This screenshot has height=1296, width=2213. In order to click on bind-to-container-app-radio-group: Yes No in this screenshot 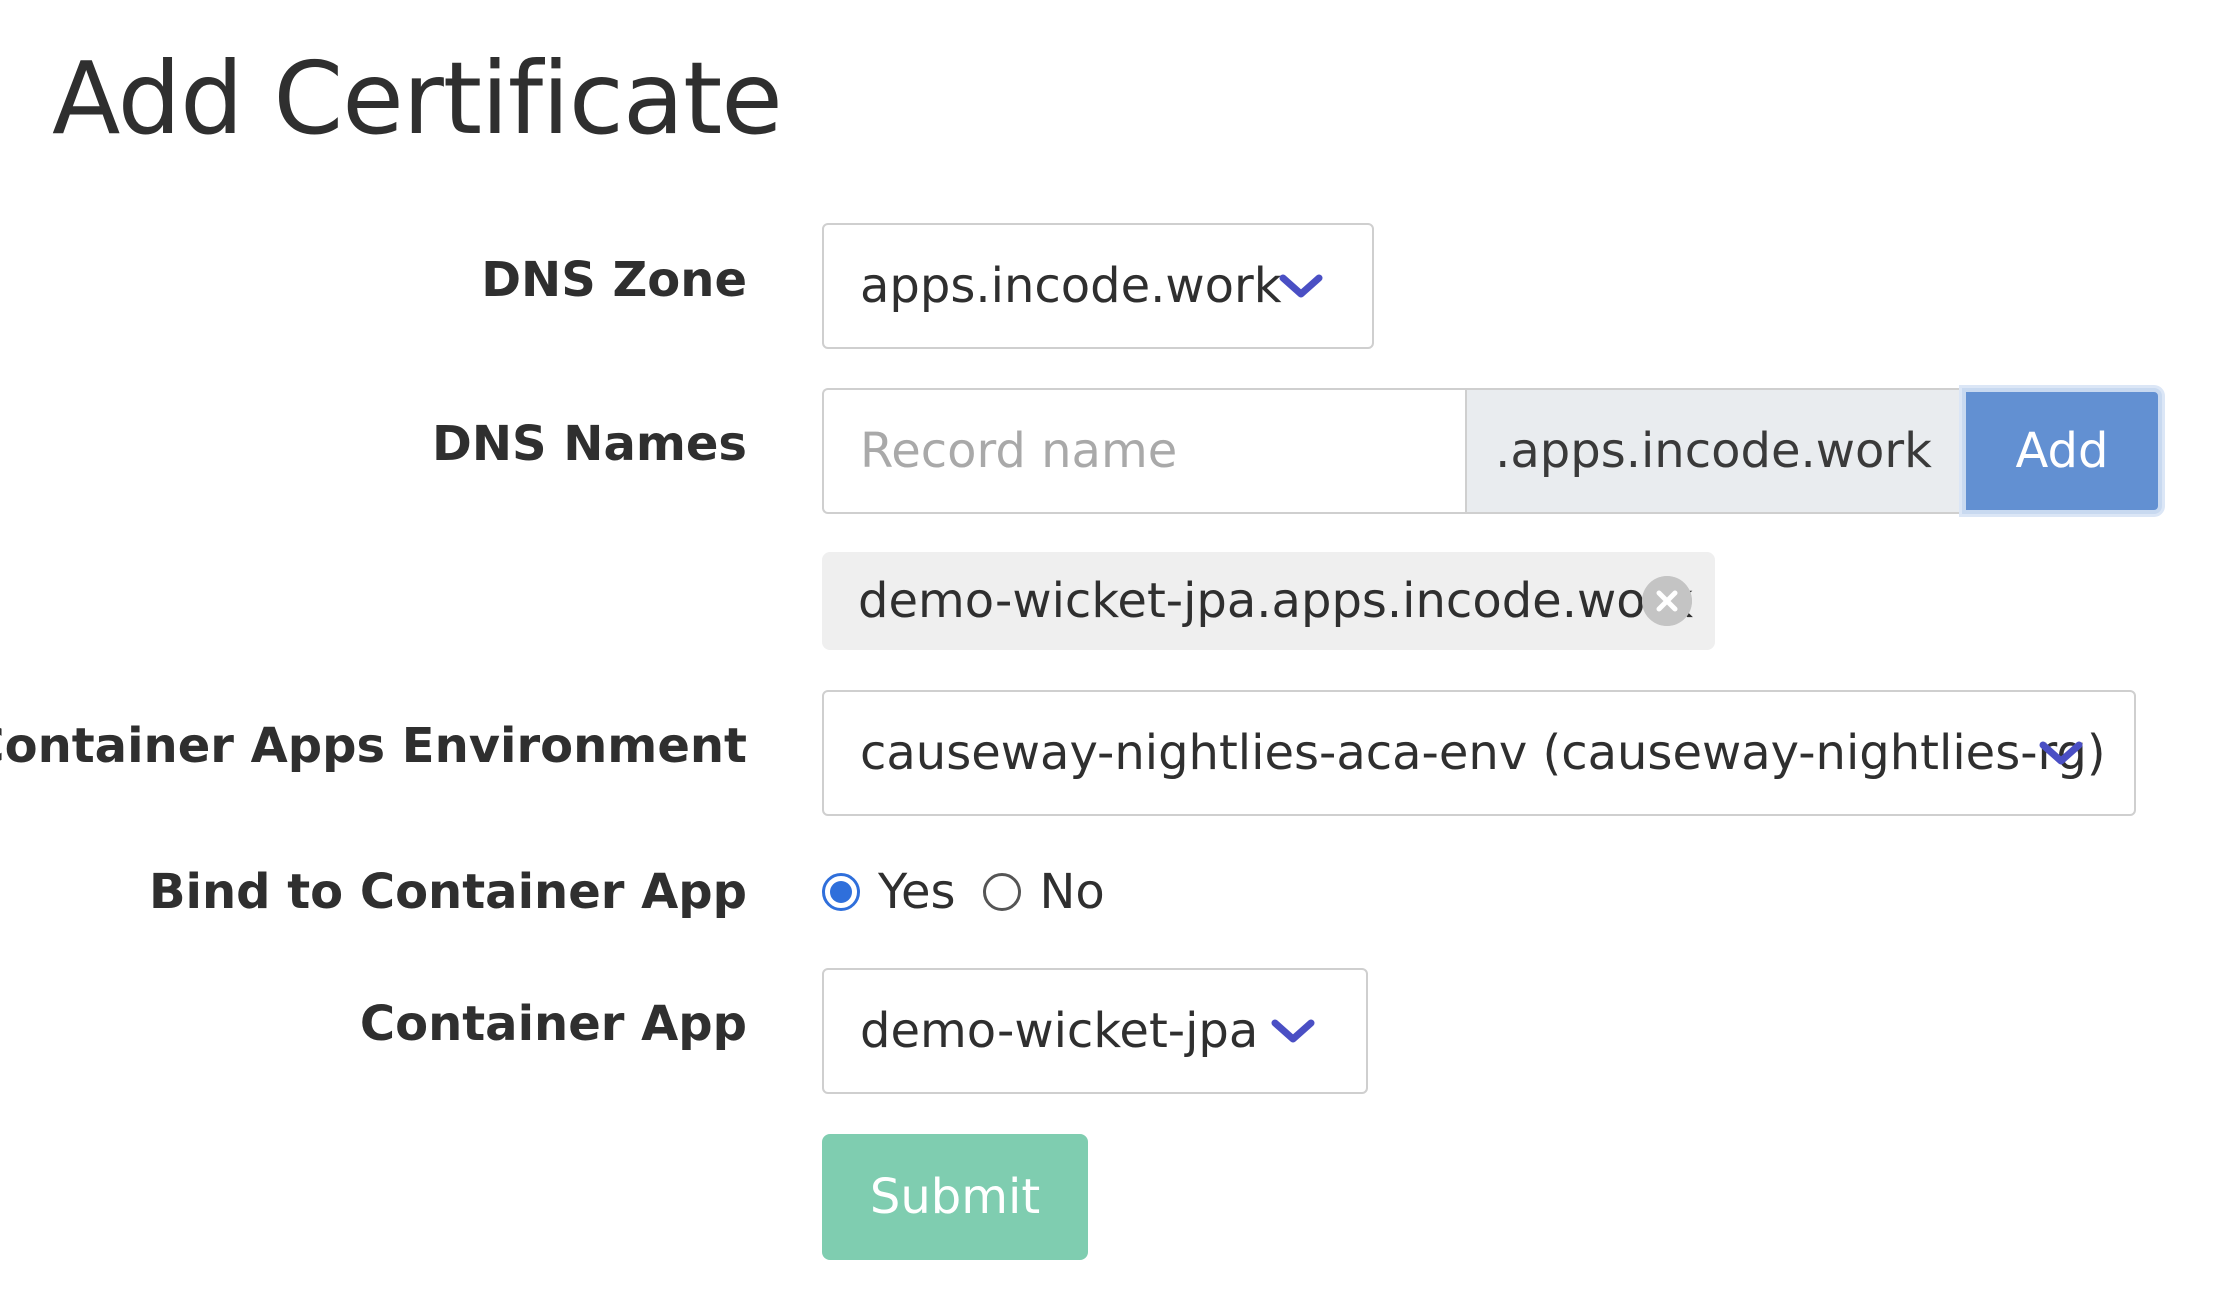, I will do `click(977, 892)`.